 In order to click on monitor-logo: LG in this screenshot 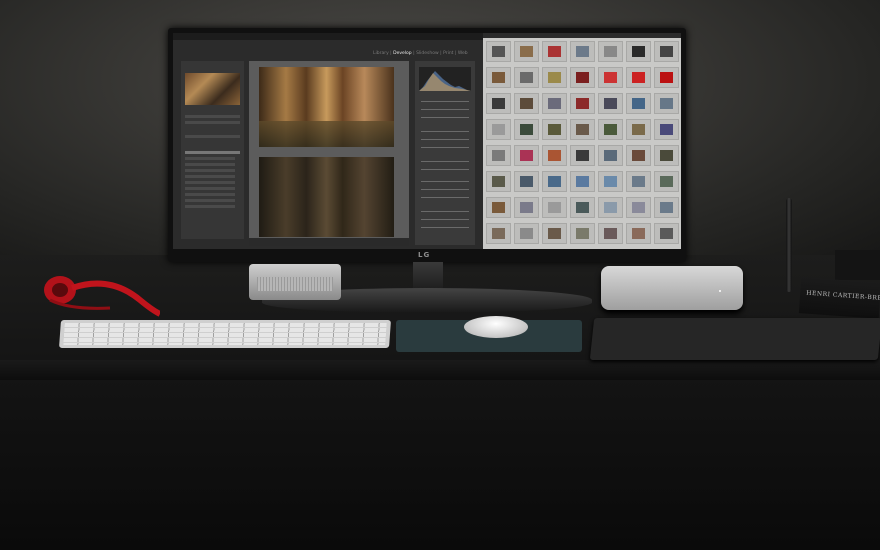, I will do `click(424, 255)`.